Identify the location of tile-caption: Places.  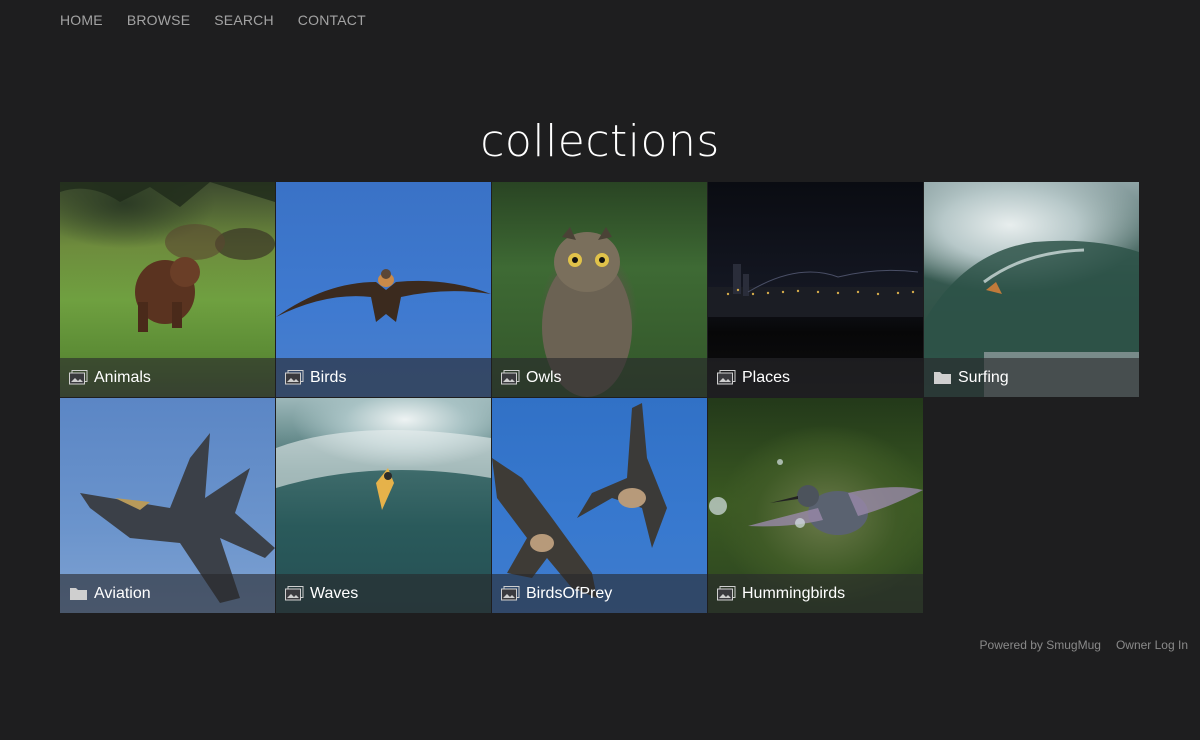
(815, 377).